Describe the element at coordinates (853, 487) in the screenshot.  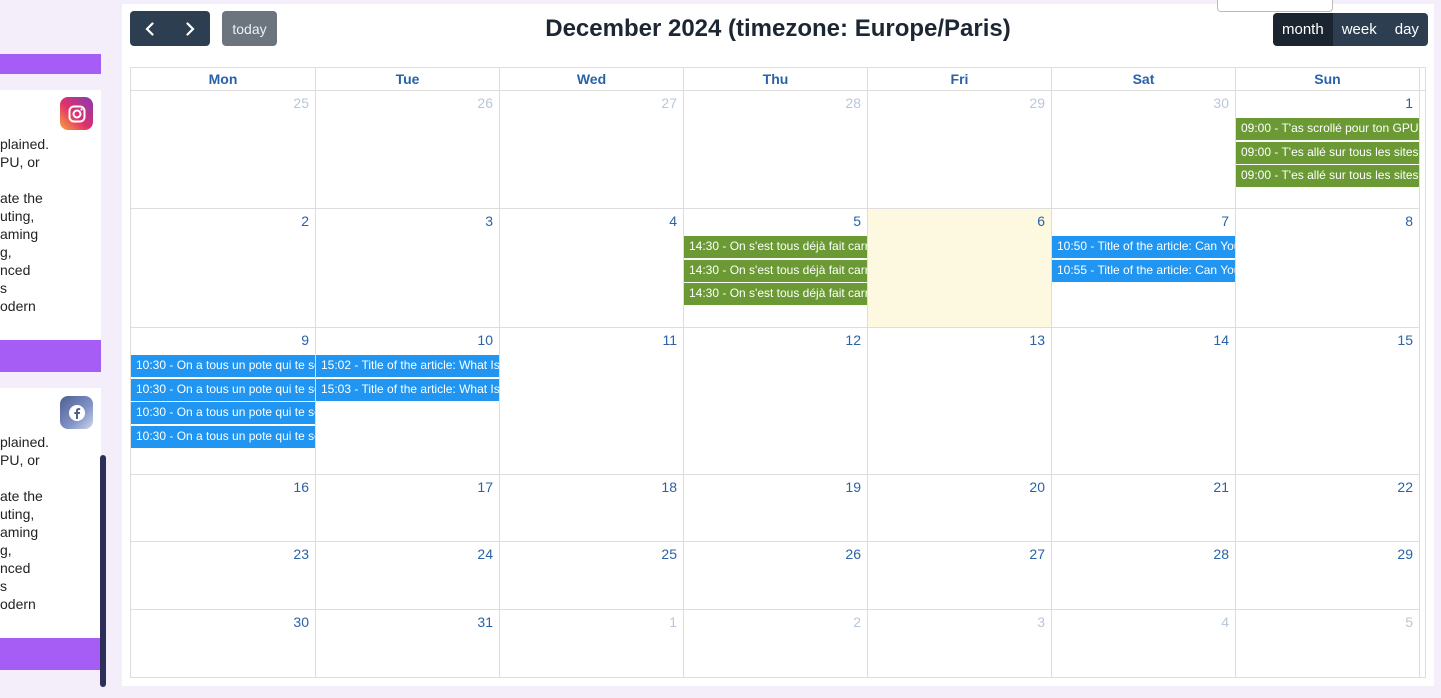
I see `day-number: 19` at that location.